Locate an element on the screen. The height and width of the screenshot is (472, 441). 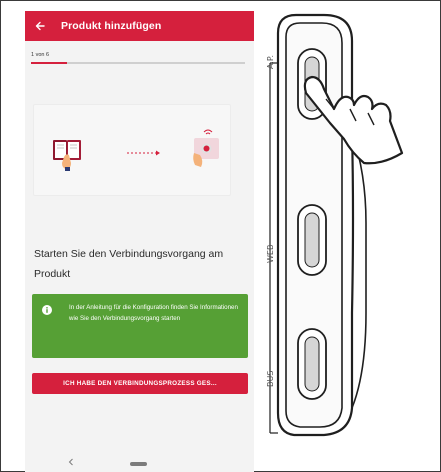
connection-illustration is located at coordinates (132, 150).